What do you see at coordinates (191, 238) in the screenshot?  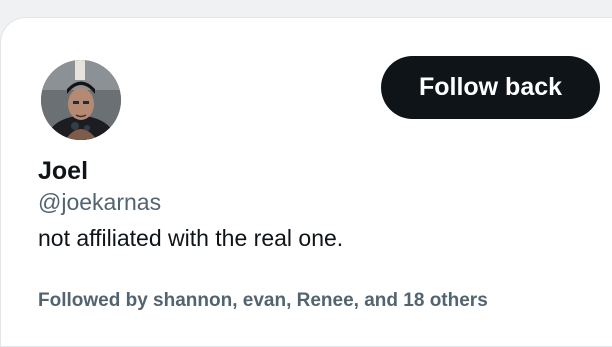 I see `profile-bio: not affiliated with the real one.` at bounding box center [191, 238].